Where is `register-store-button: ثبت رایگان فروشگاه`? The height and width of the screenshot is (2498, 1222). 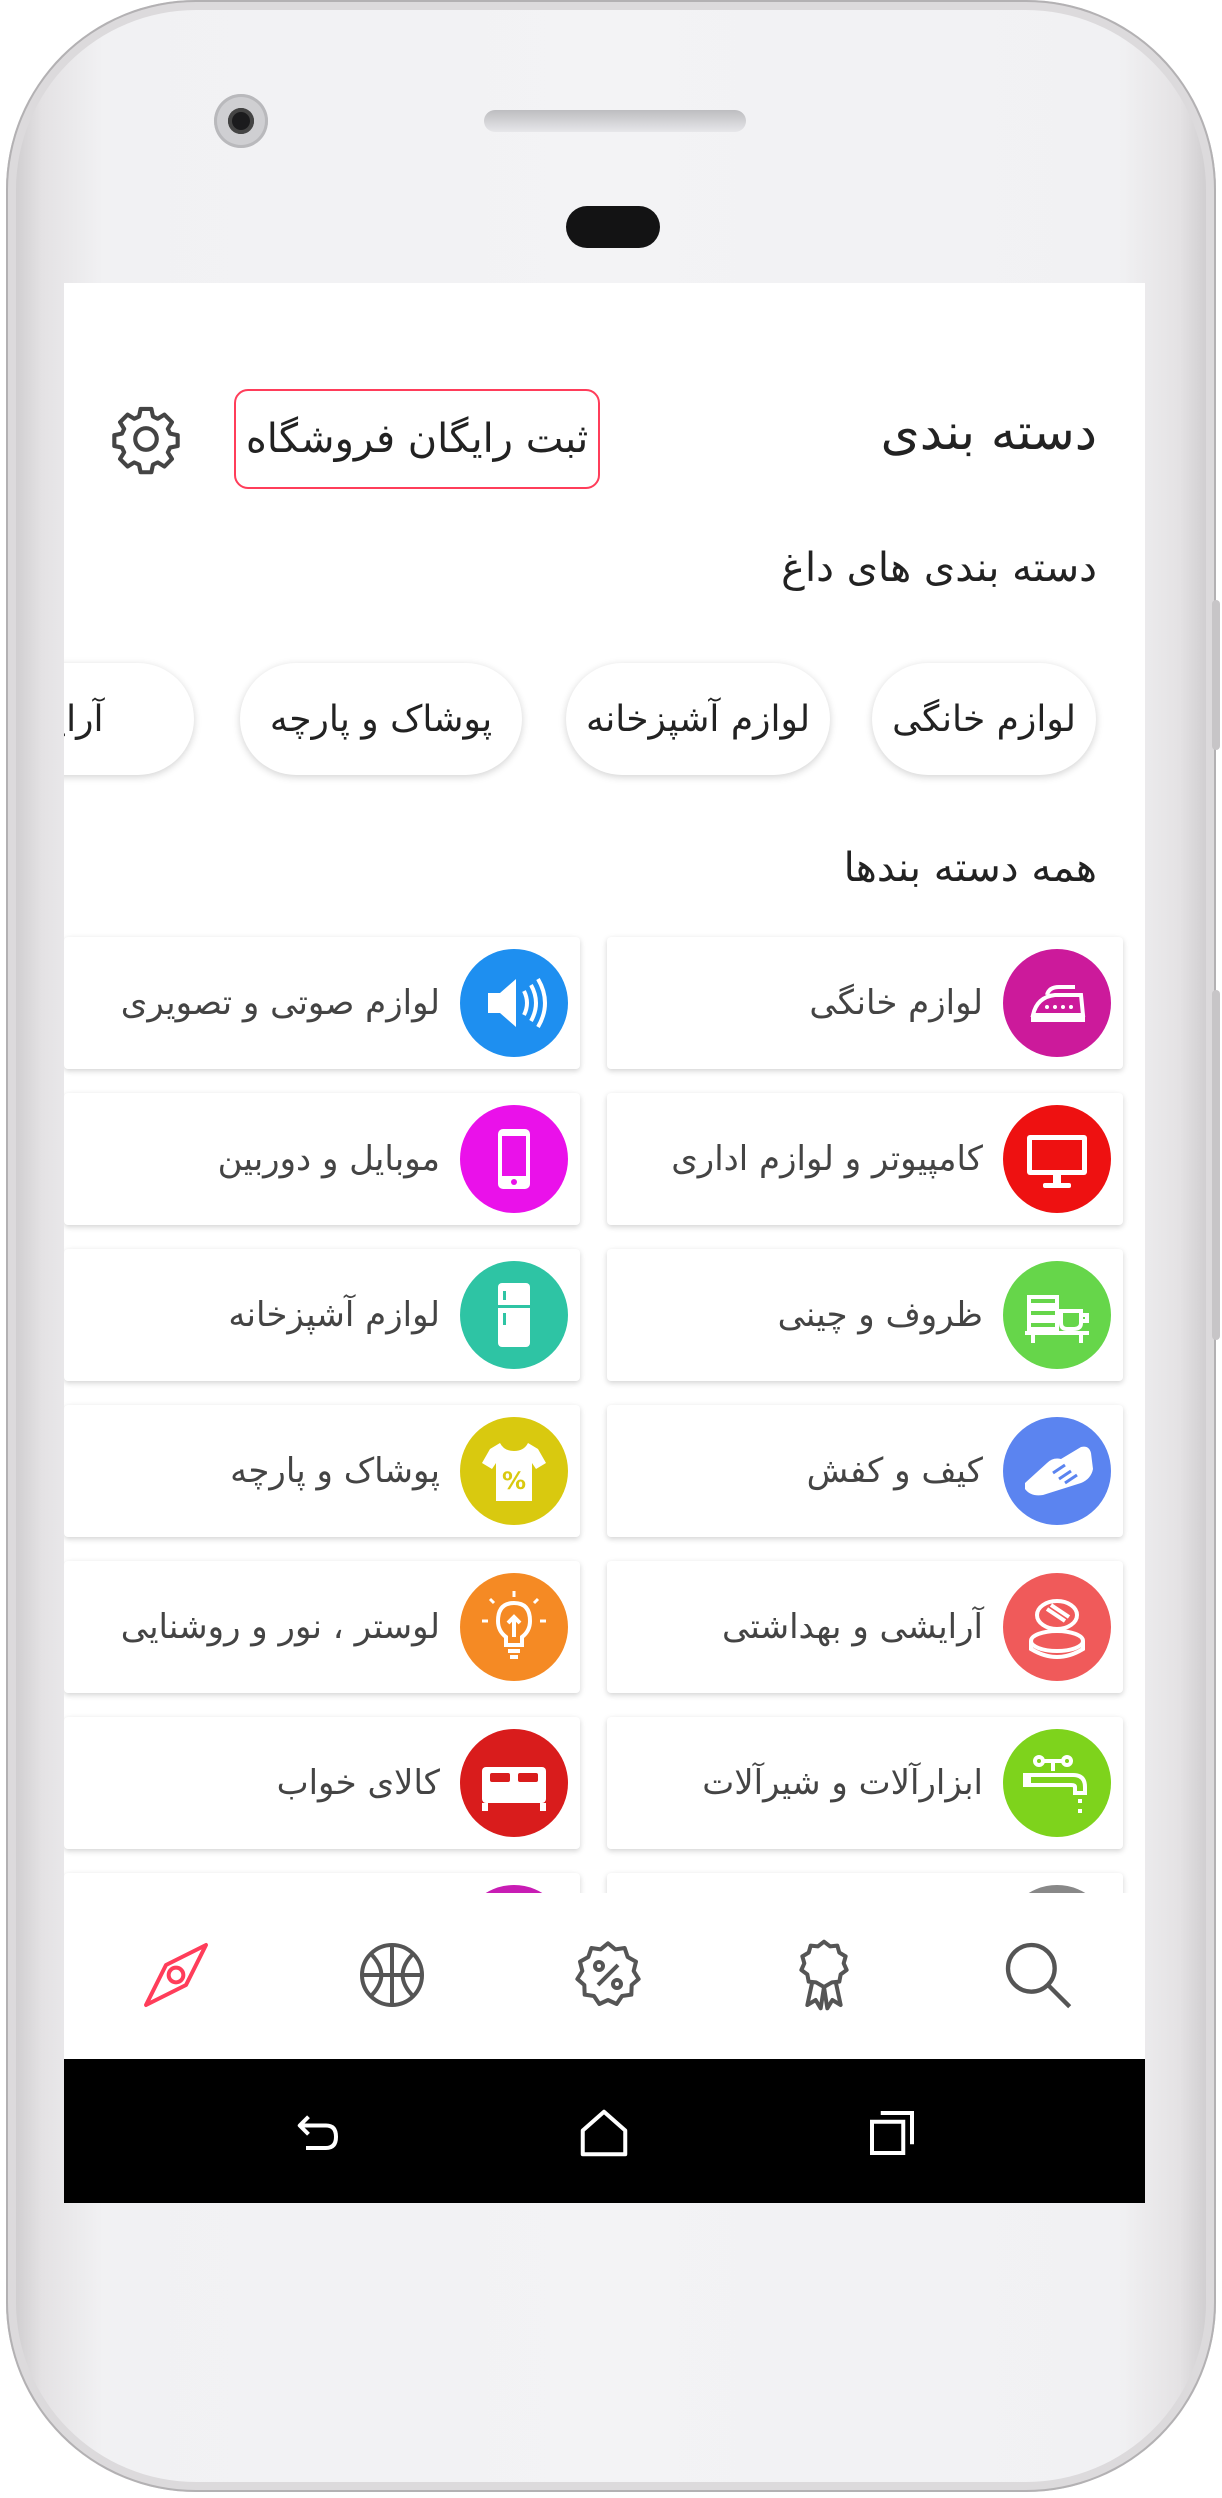
register-store-button: ثبت رایگان فروشگاه is located at coordinates (417, 439).